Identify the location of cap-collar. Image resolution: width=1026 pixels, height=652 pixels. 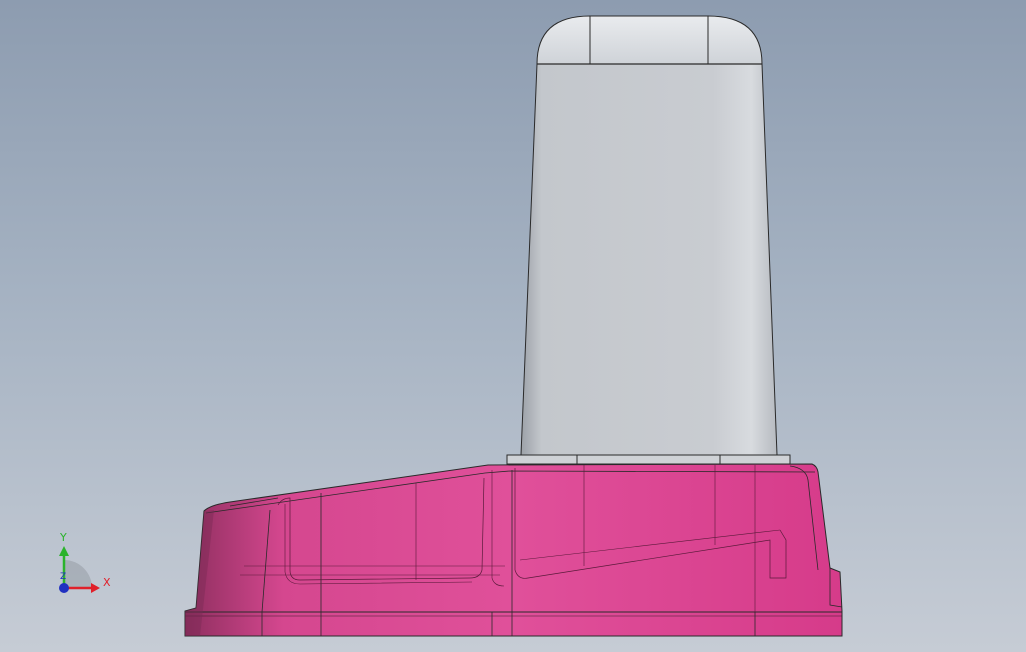
(648, 459).